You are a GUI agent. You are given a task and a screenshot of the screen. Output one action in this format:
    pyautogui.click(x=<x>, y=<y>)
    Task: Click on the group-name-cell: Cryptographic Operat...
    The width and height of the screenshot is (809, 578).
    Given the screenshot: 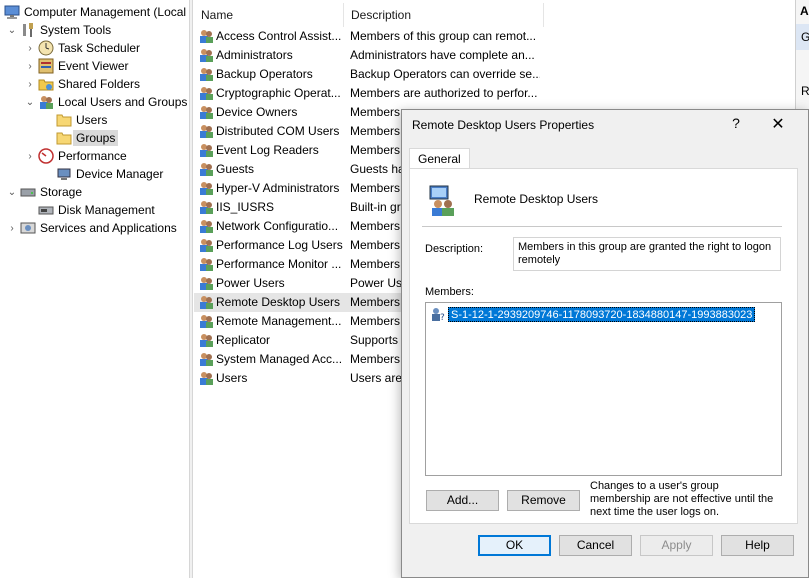 What is the action you would take?
    pyautogui.click(x=278, y=93)
    